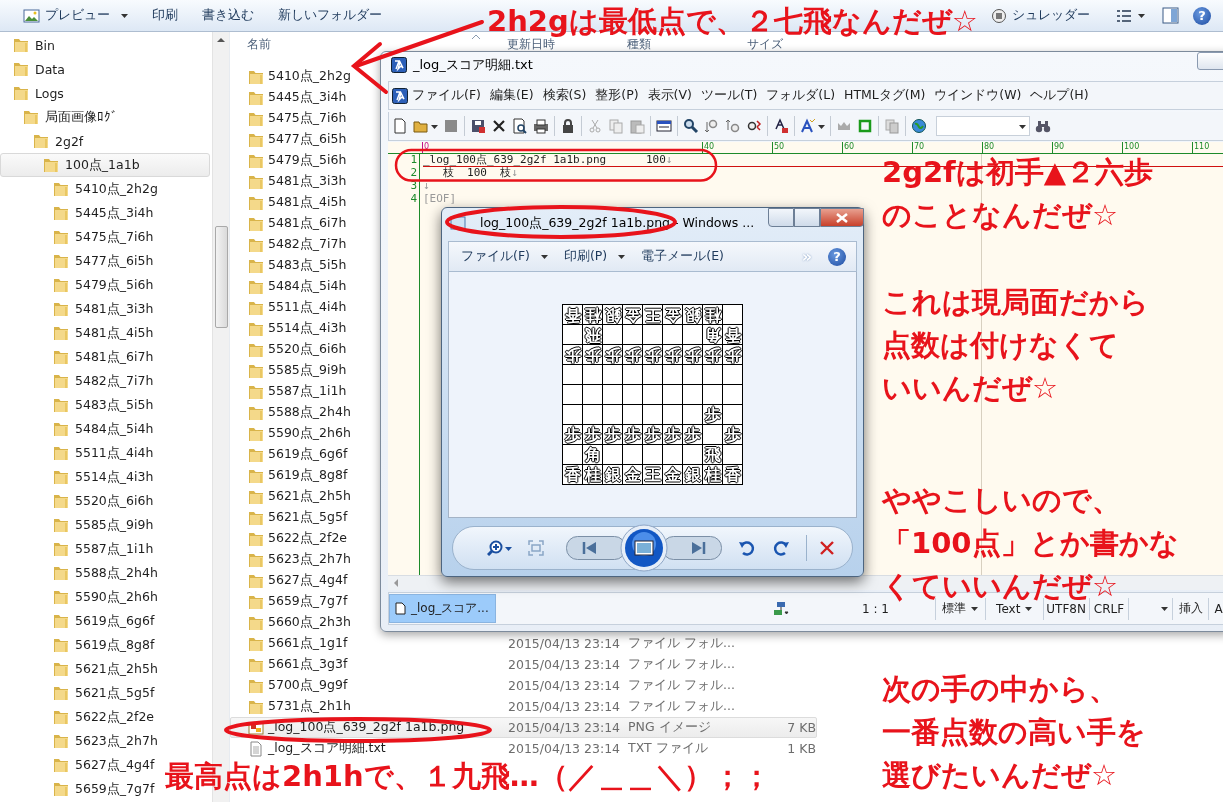 This screenshot has height=802, width=1223. I want to click on menu-item: ファイル(F), so click(447, 95).